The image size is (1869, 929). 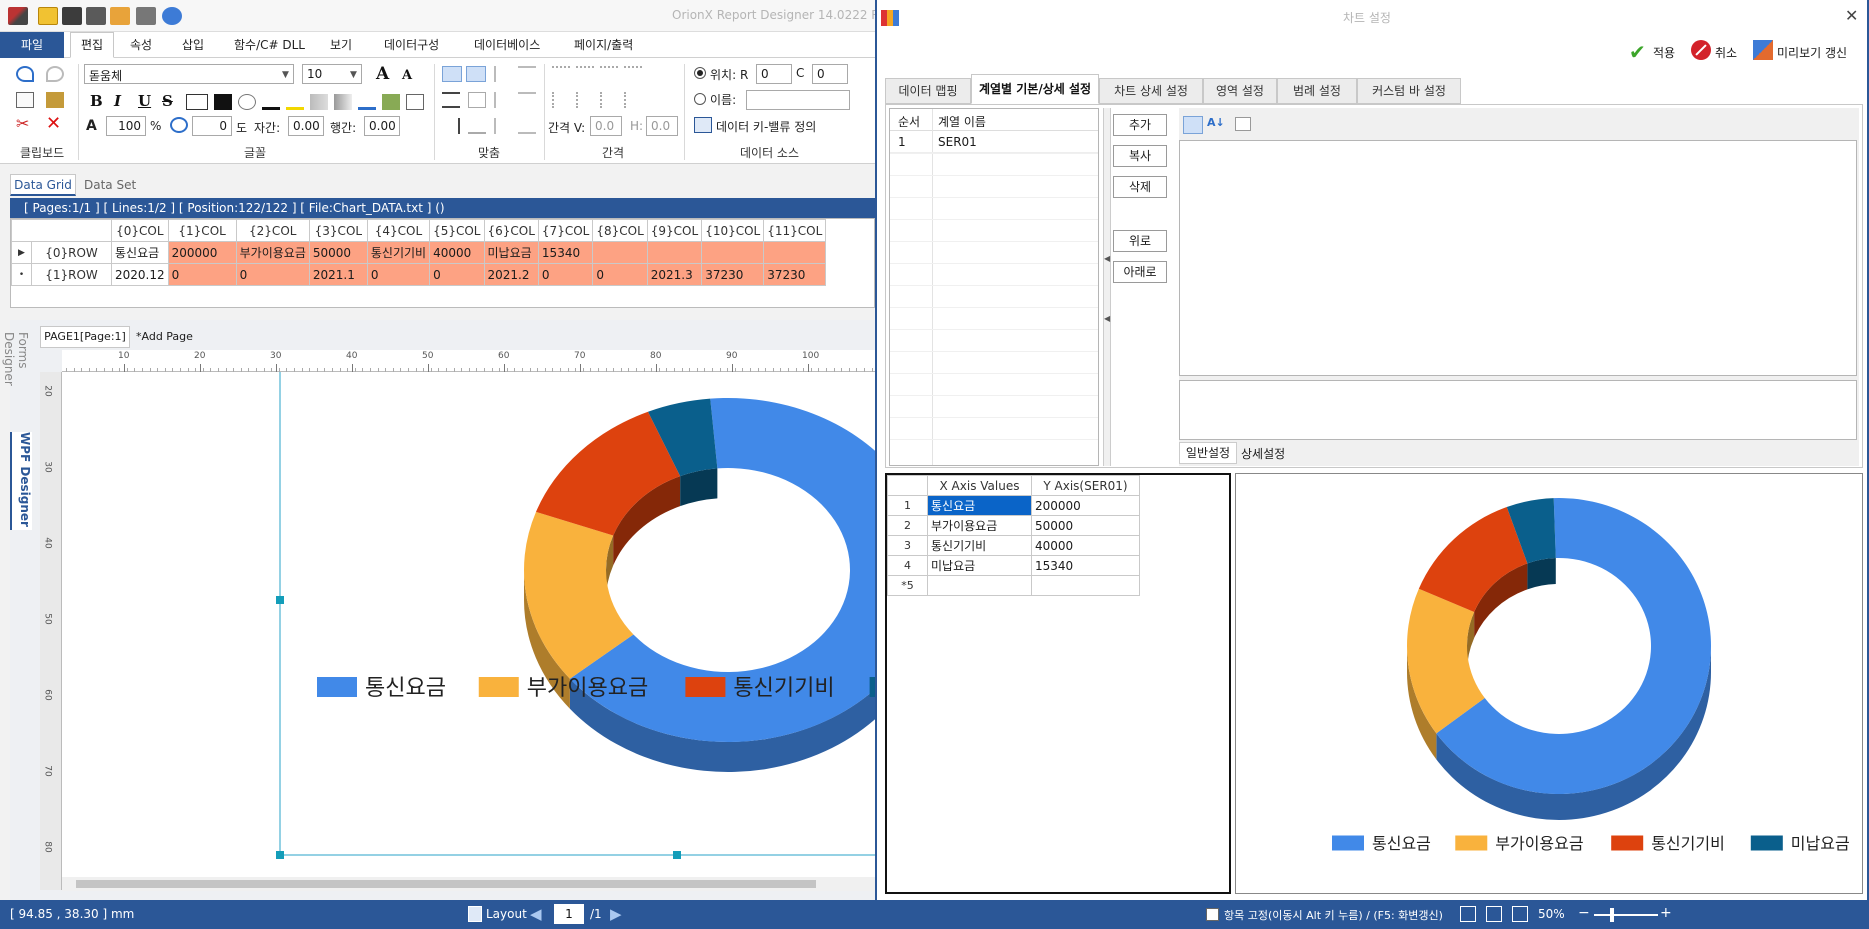 I want to click on grid-cell: 2021.3, so click(x=674, y=274).